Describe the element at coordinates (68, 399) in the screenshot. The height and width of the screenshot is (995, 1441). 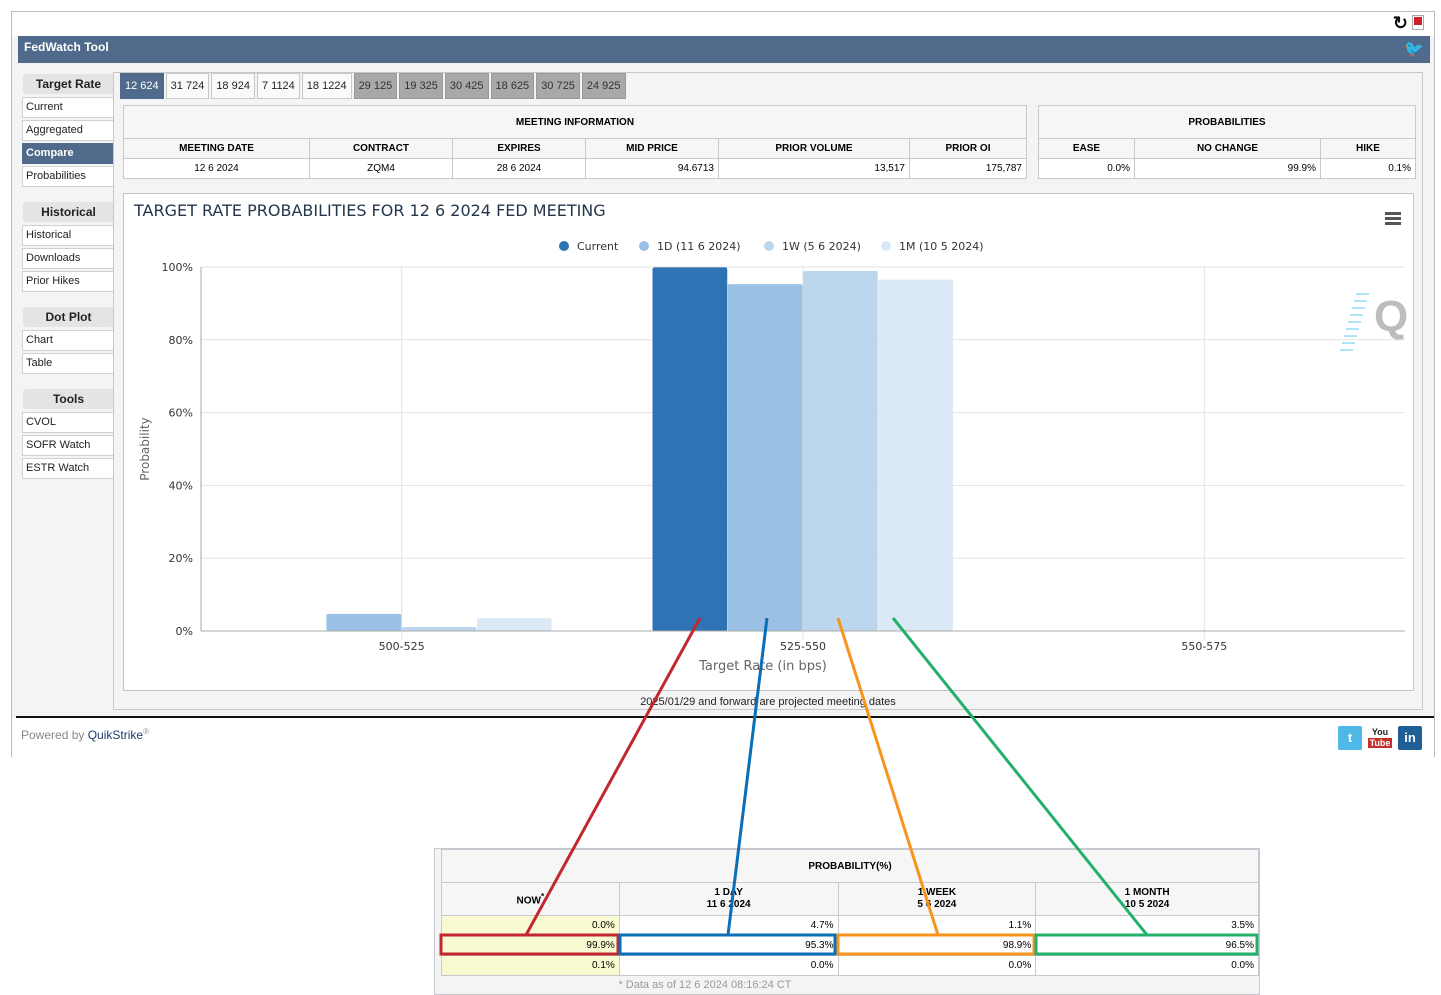
I see `sidebar-heading: Tools` at that location.